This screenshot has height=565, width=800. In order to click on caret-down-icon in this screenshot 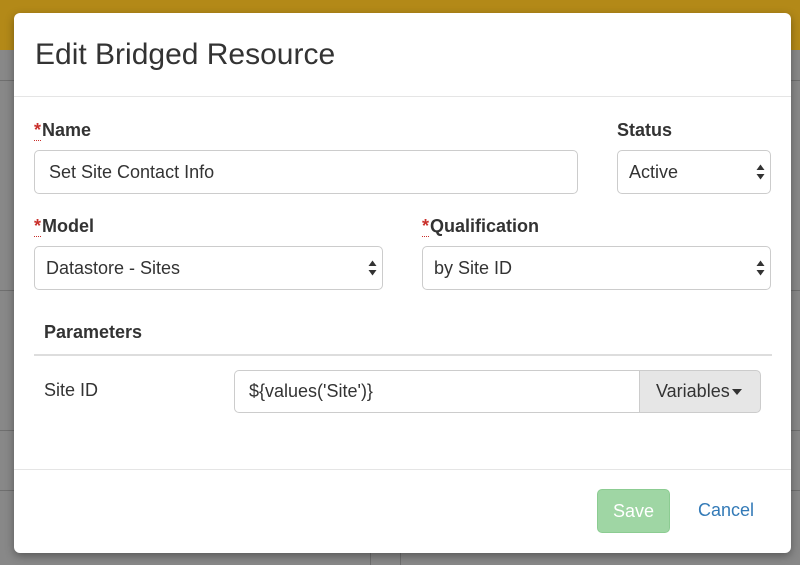, I will do `click(736, 392)`.